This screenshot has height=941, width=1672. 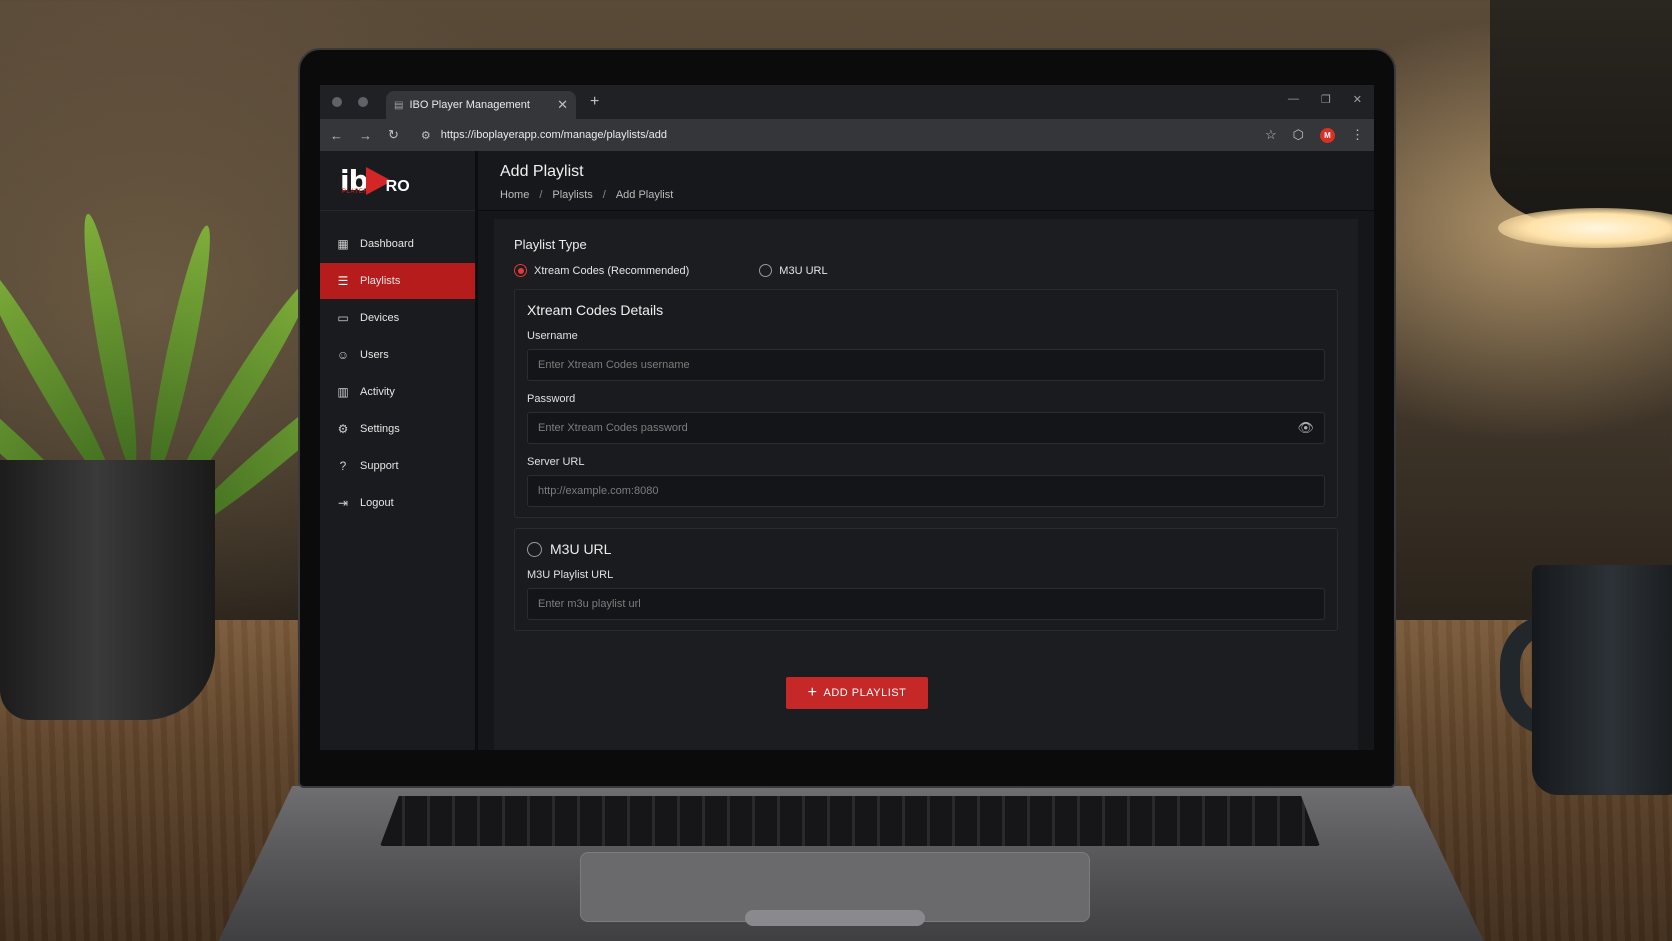 What do you see at coordinates (1585, 228) in the screenshot?
I see `lamp-bulb` at bounding box center [1585, 228].